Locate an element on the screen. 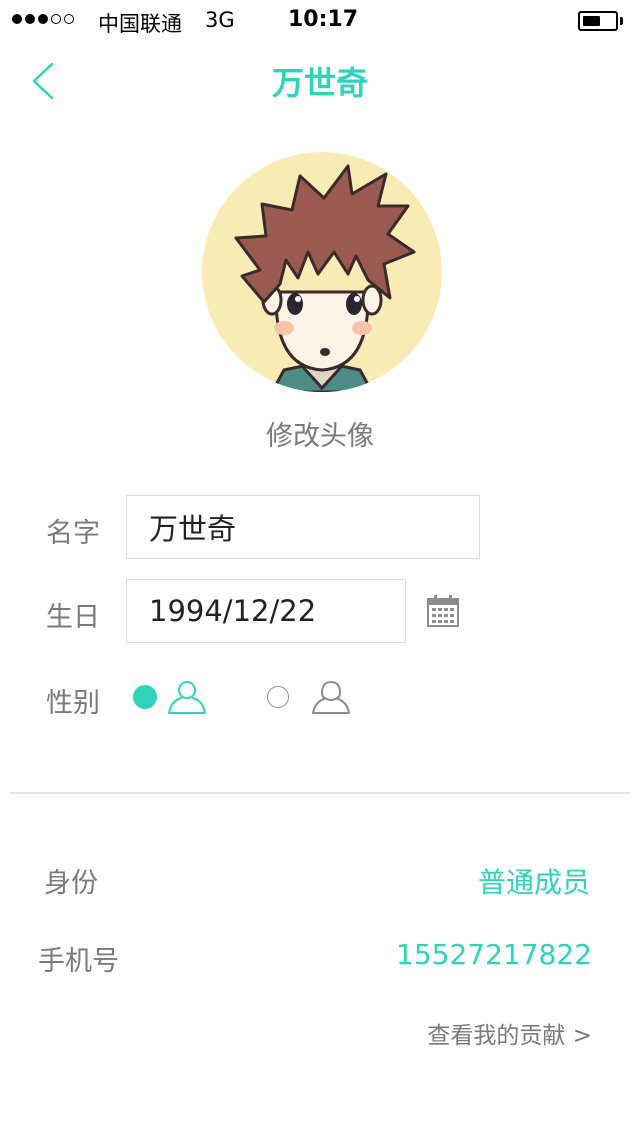  avatar-image is located at coordinates (322, 272).